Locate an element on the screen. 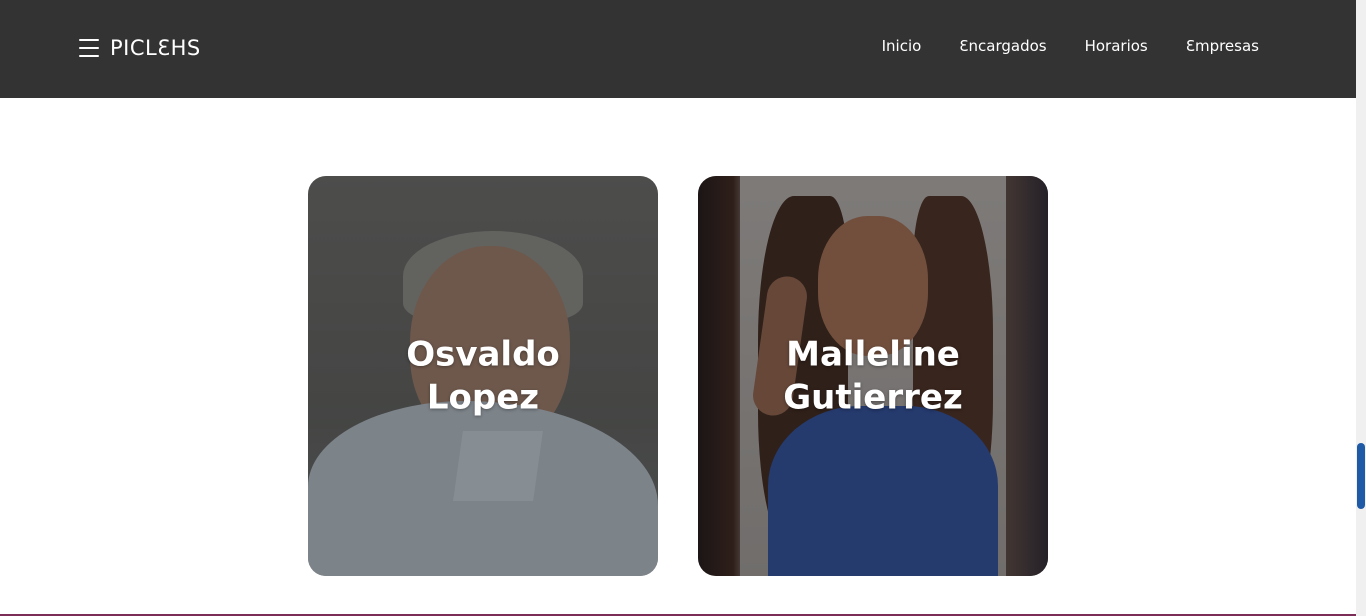 The image size is (1366, 616). staff-name: Osvaldo Lopez is located at coordinates (483, 376).